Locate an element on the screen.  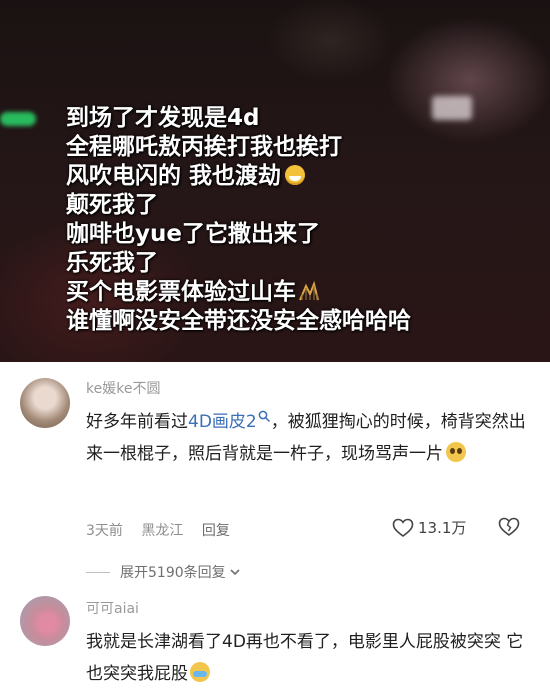
divider-dash is located at coordinates (98, 572).